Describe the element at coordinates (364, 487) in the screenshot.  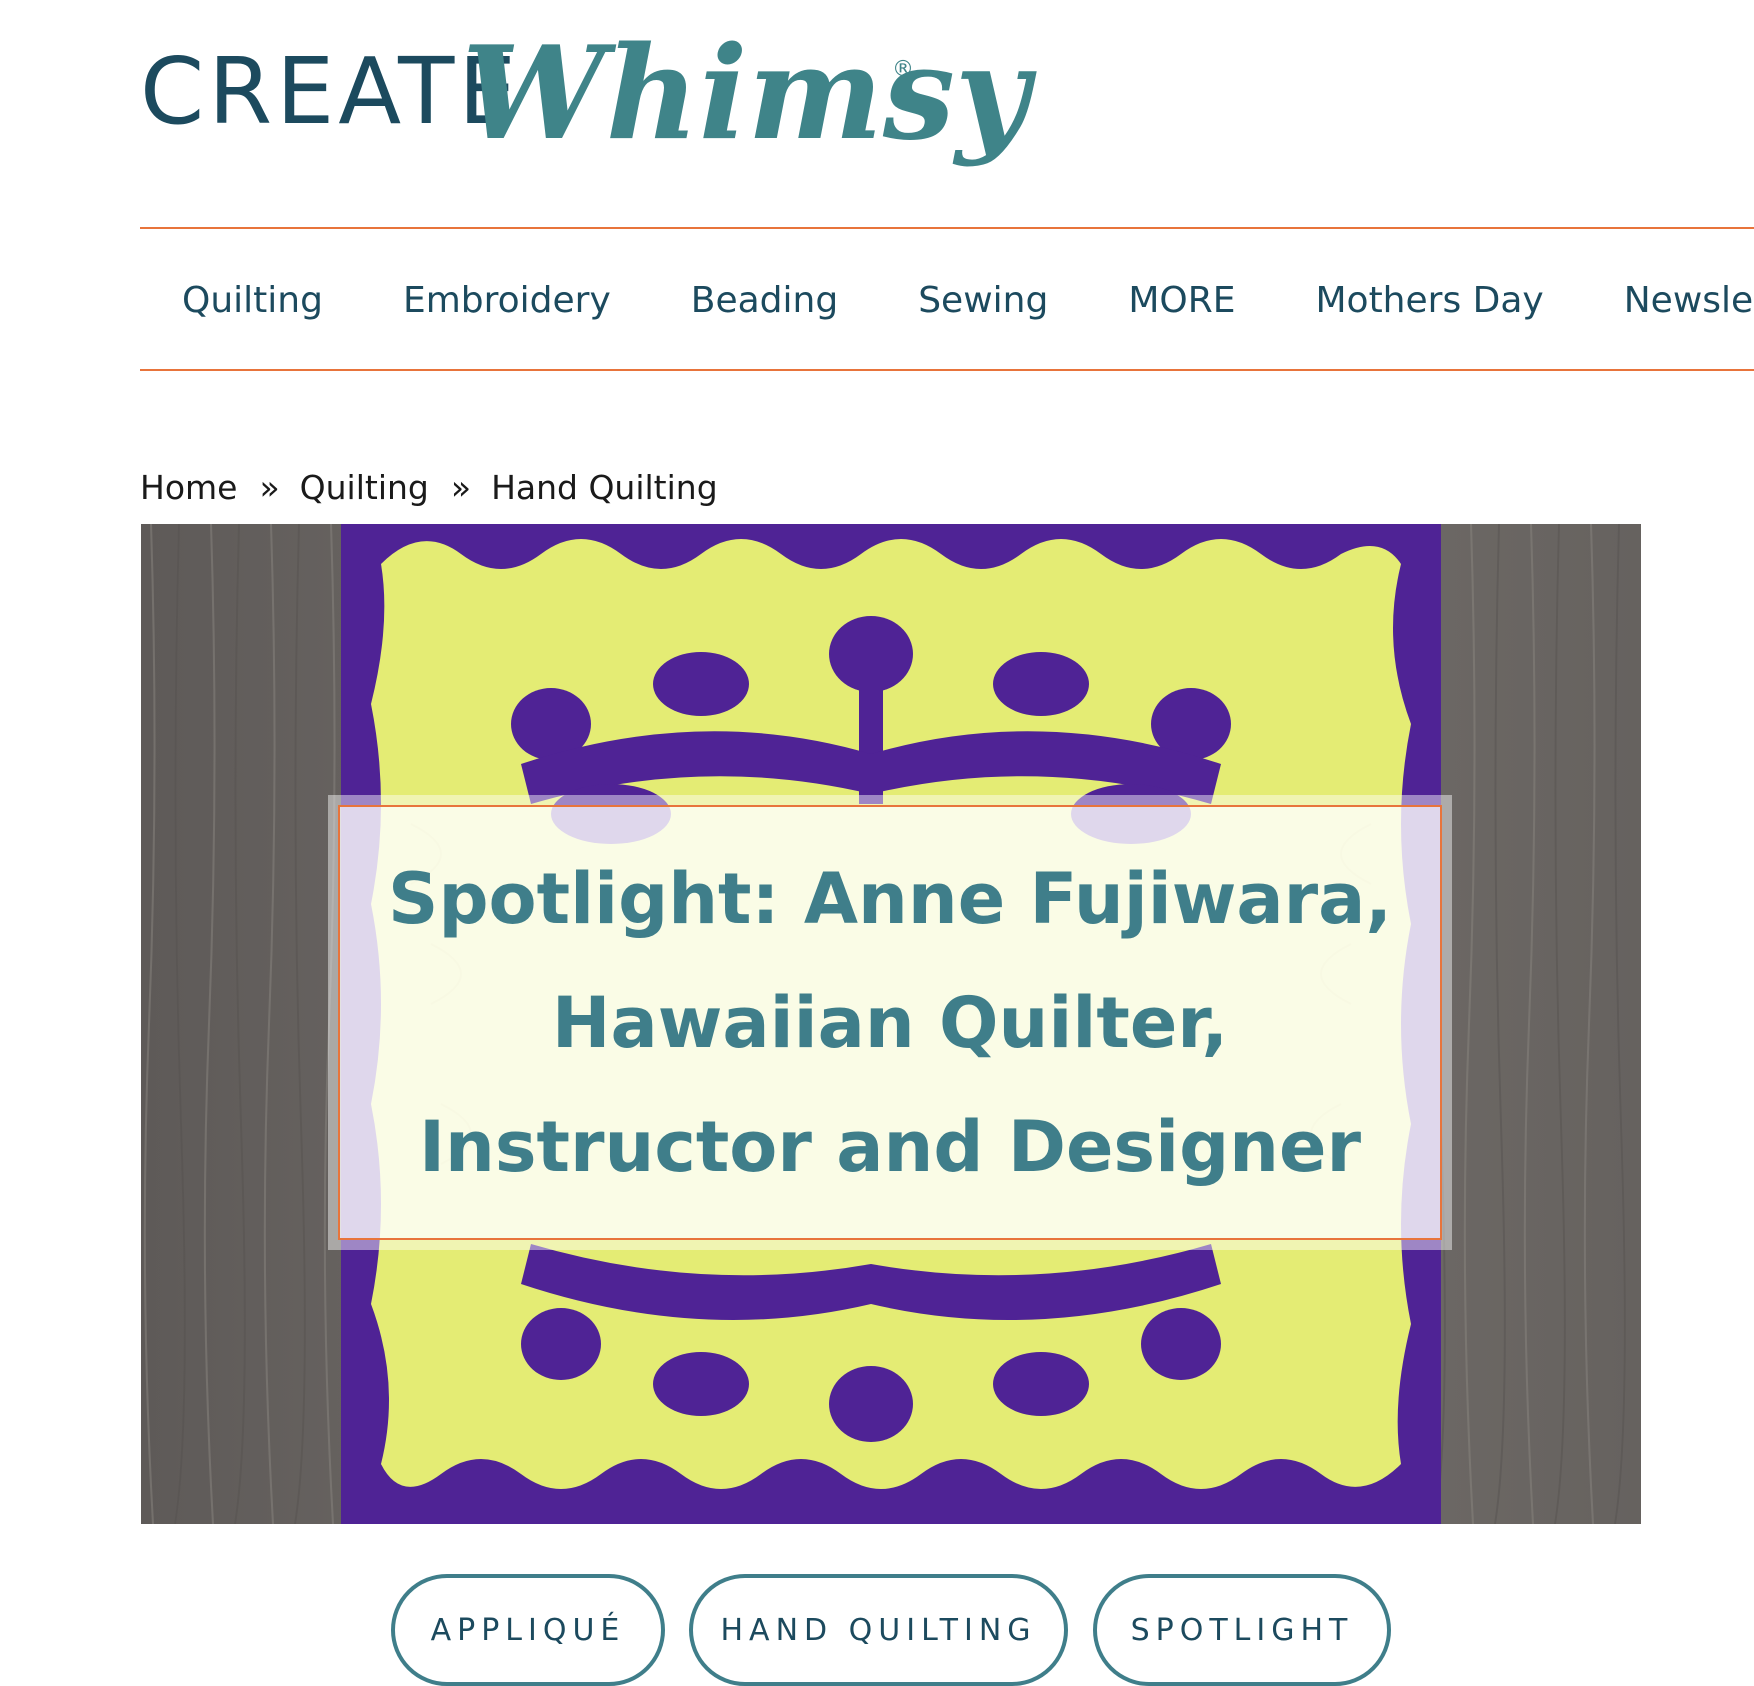
I see `breadcrumb-quilting: Quilting` at that location.